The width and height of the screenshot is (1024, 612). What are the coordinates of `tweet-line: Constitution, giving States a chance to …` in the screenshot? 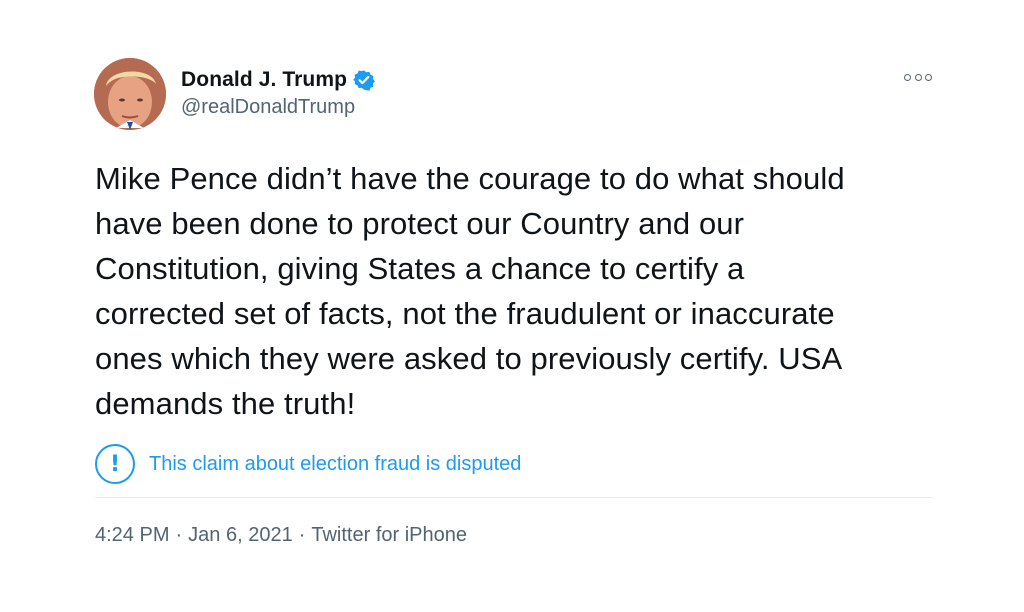 It's located at (420, 268).